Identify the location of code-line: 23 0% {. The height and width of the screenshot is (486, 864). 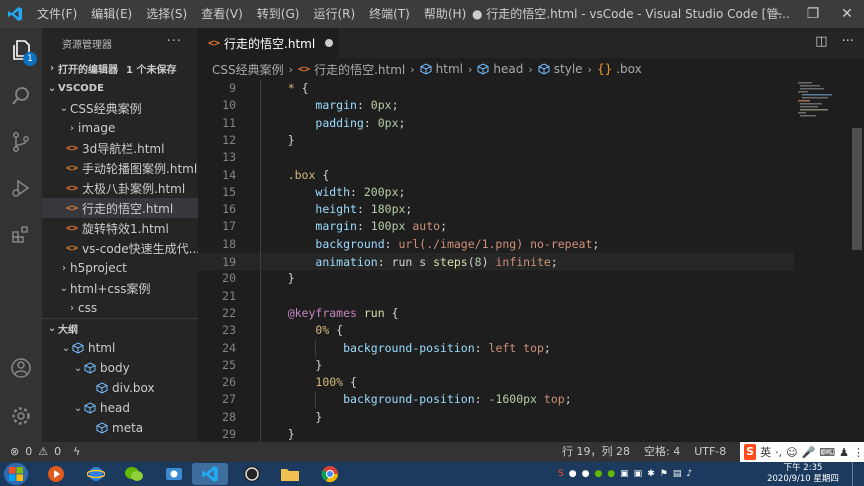
(496, 330).